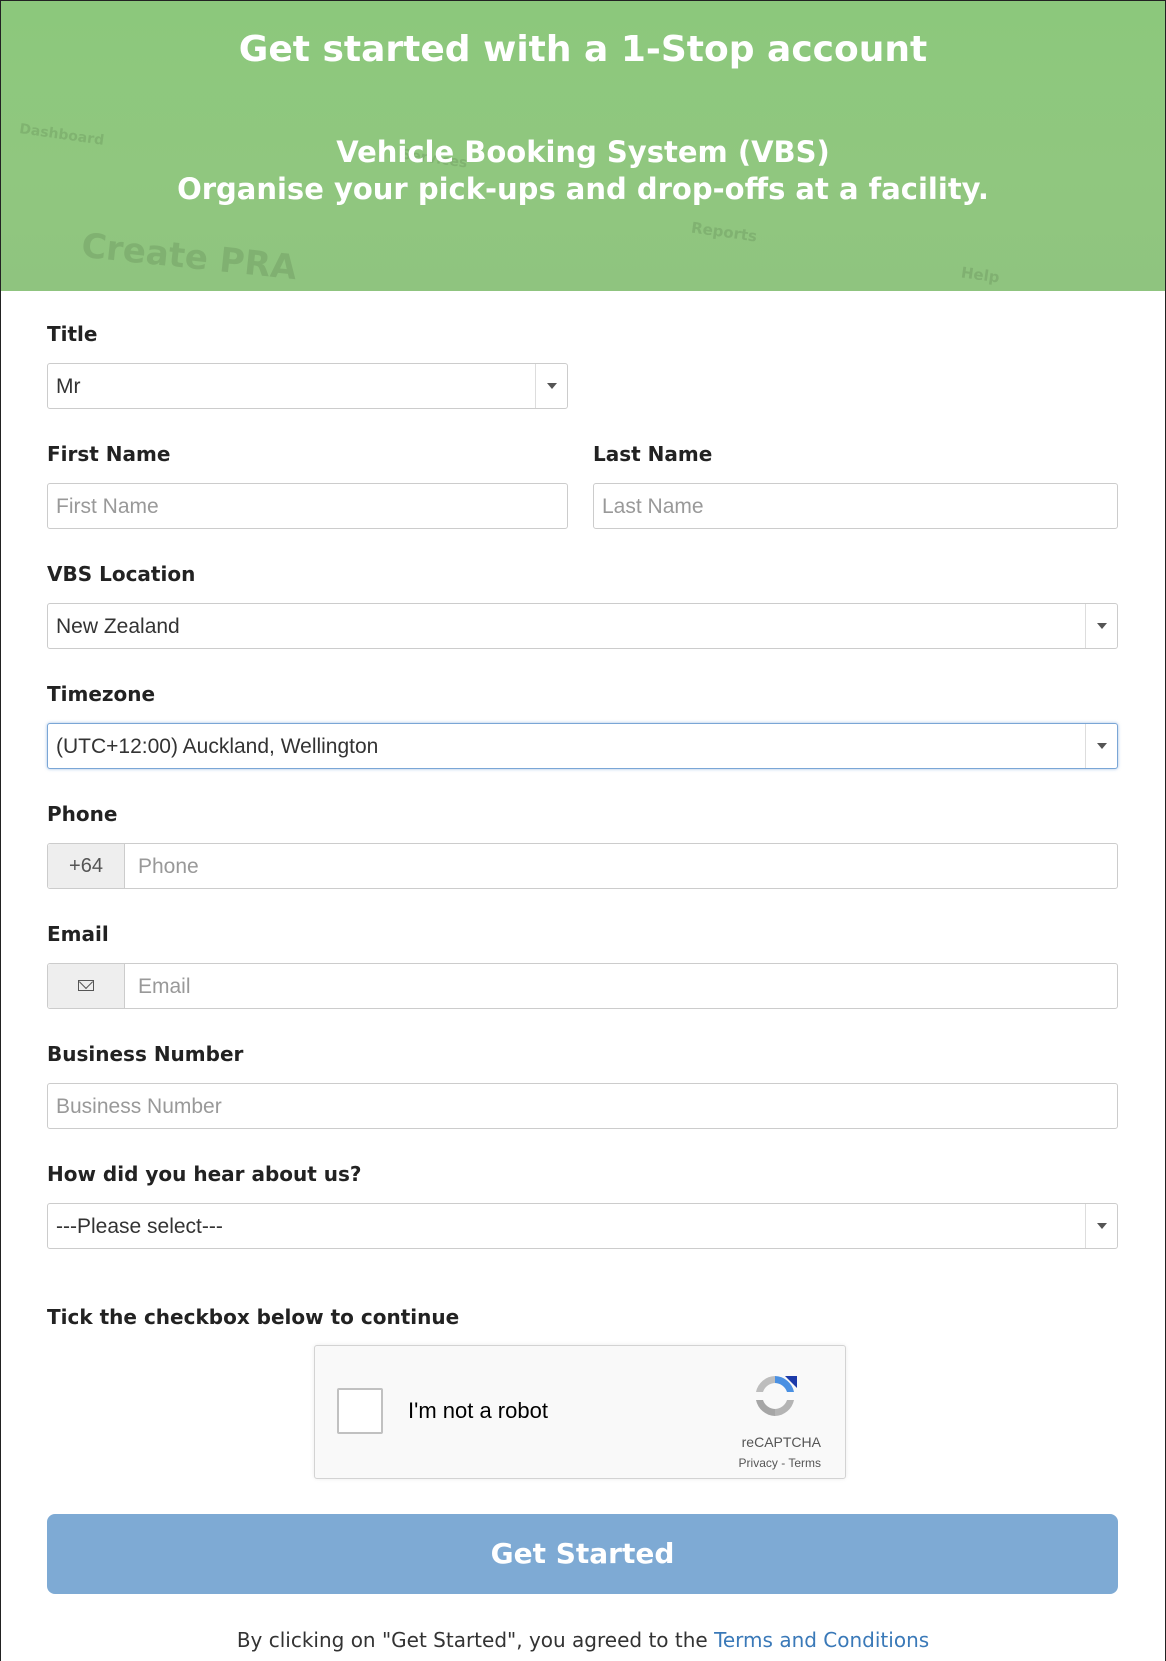 The image size is (1166, 1661). Describe the element at coordinates (307, 506) in the screenshot. I see `first-name-input: First Name` at that location.